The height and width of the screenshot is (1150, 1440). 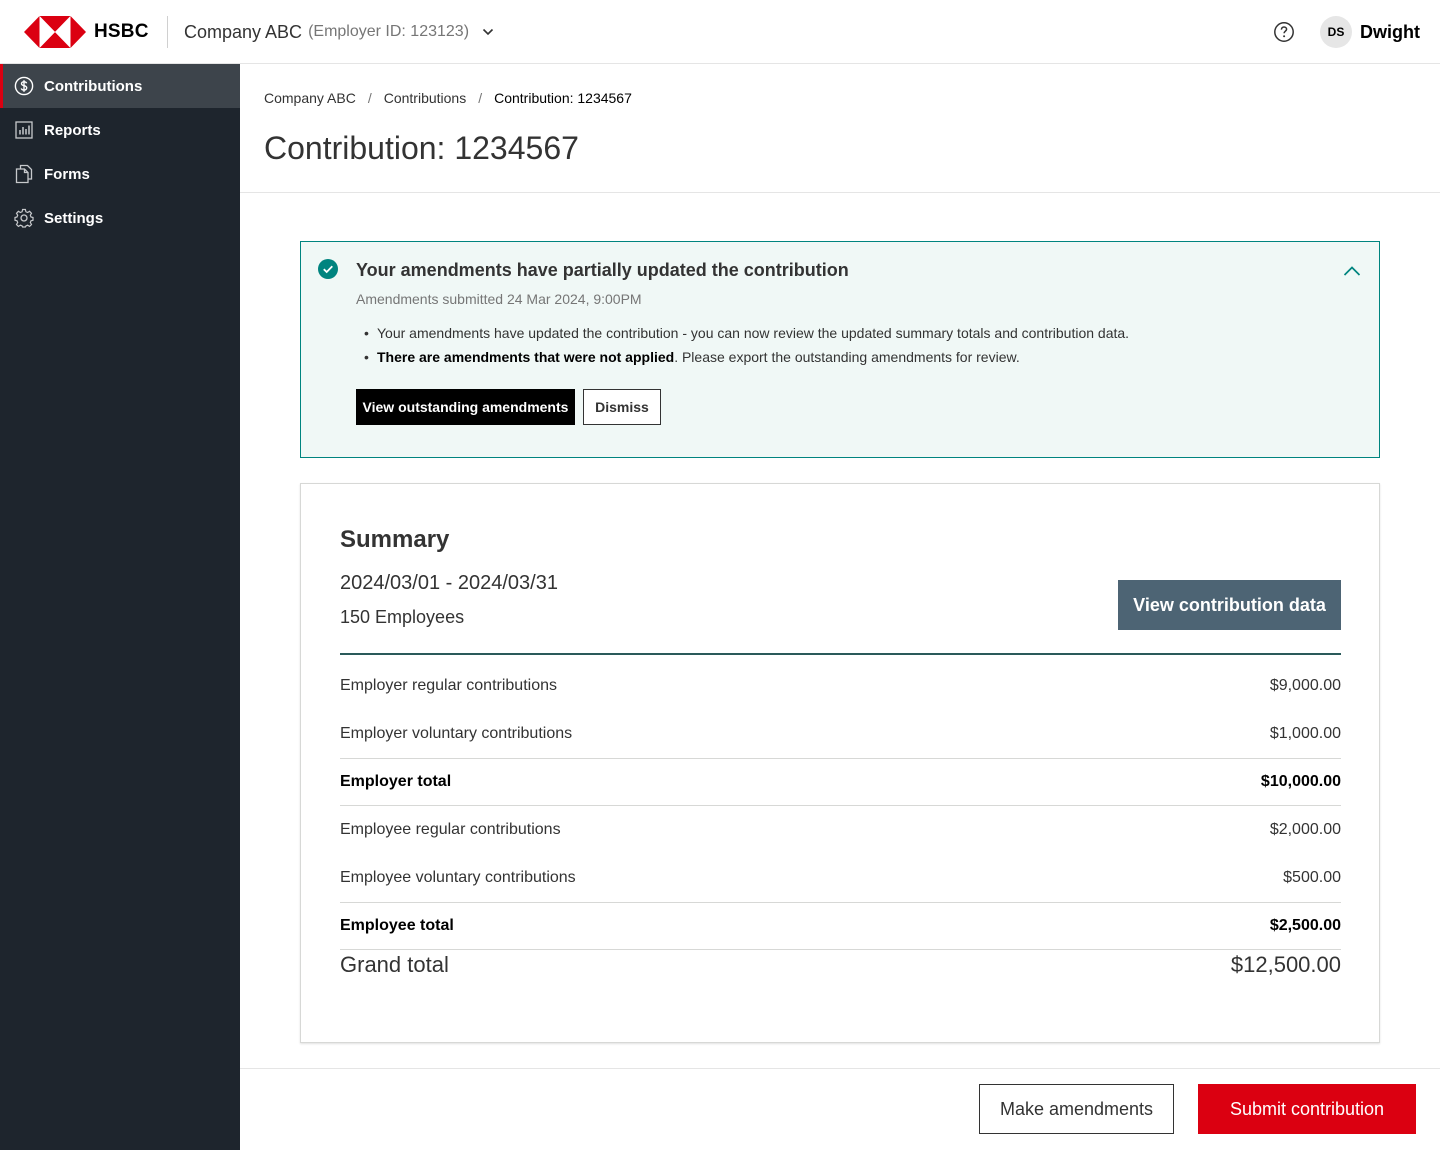 I want to click on brand-name: HSBC, so click(x=121, y=31).